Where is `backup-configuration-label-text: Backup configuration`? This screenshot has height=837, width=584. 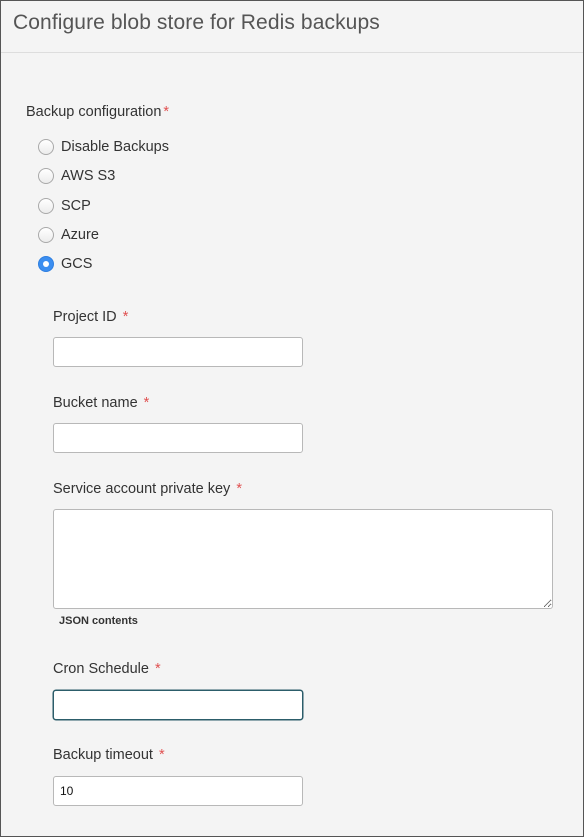
backup-configuration-label-text: Backup configuration is located at coordinates (94, 112).